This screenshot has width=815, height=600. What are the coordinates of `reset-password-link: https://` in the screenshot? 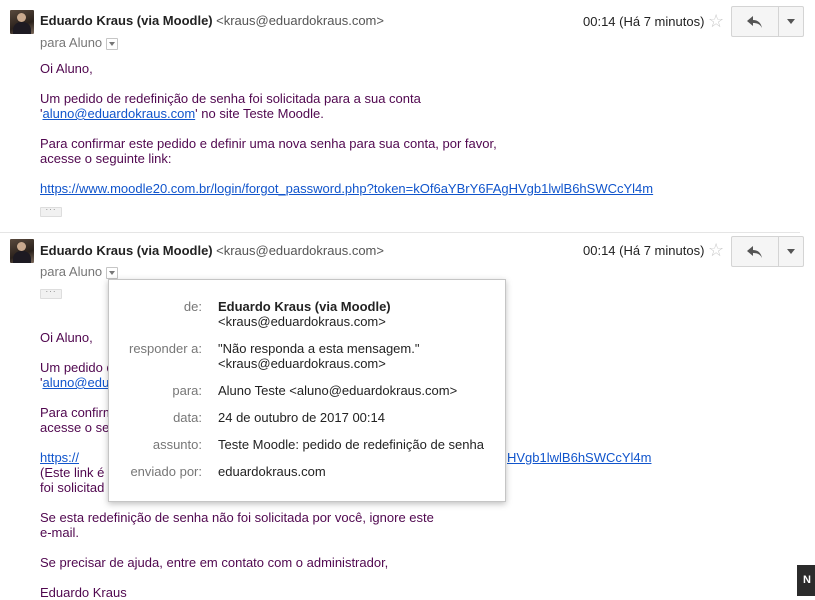 It's located at (59, 457).